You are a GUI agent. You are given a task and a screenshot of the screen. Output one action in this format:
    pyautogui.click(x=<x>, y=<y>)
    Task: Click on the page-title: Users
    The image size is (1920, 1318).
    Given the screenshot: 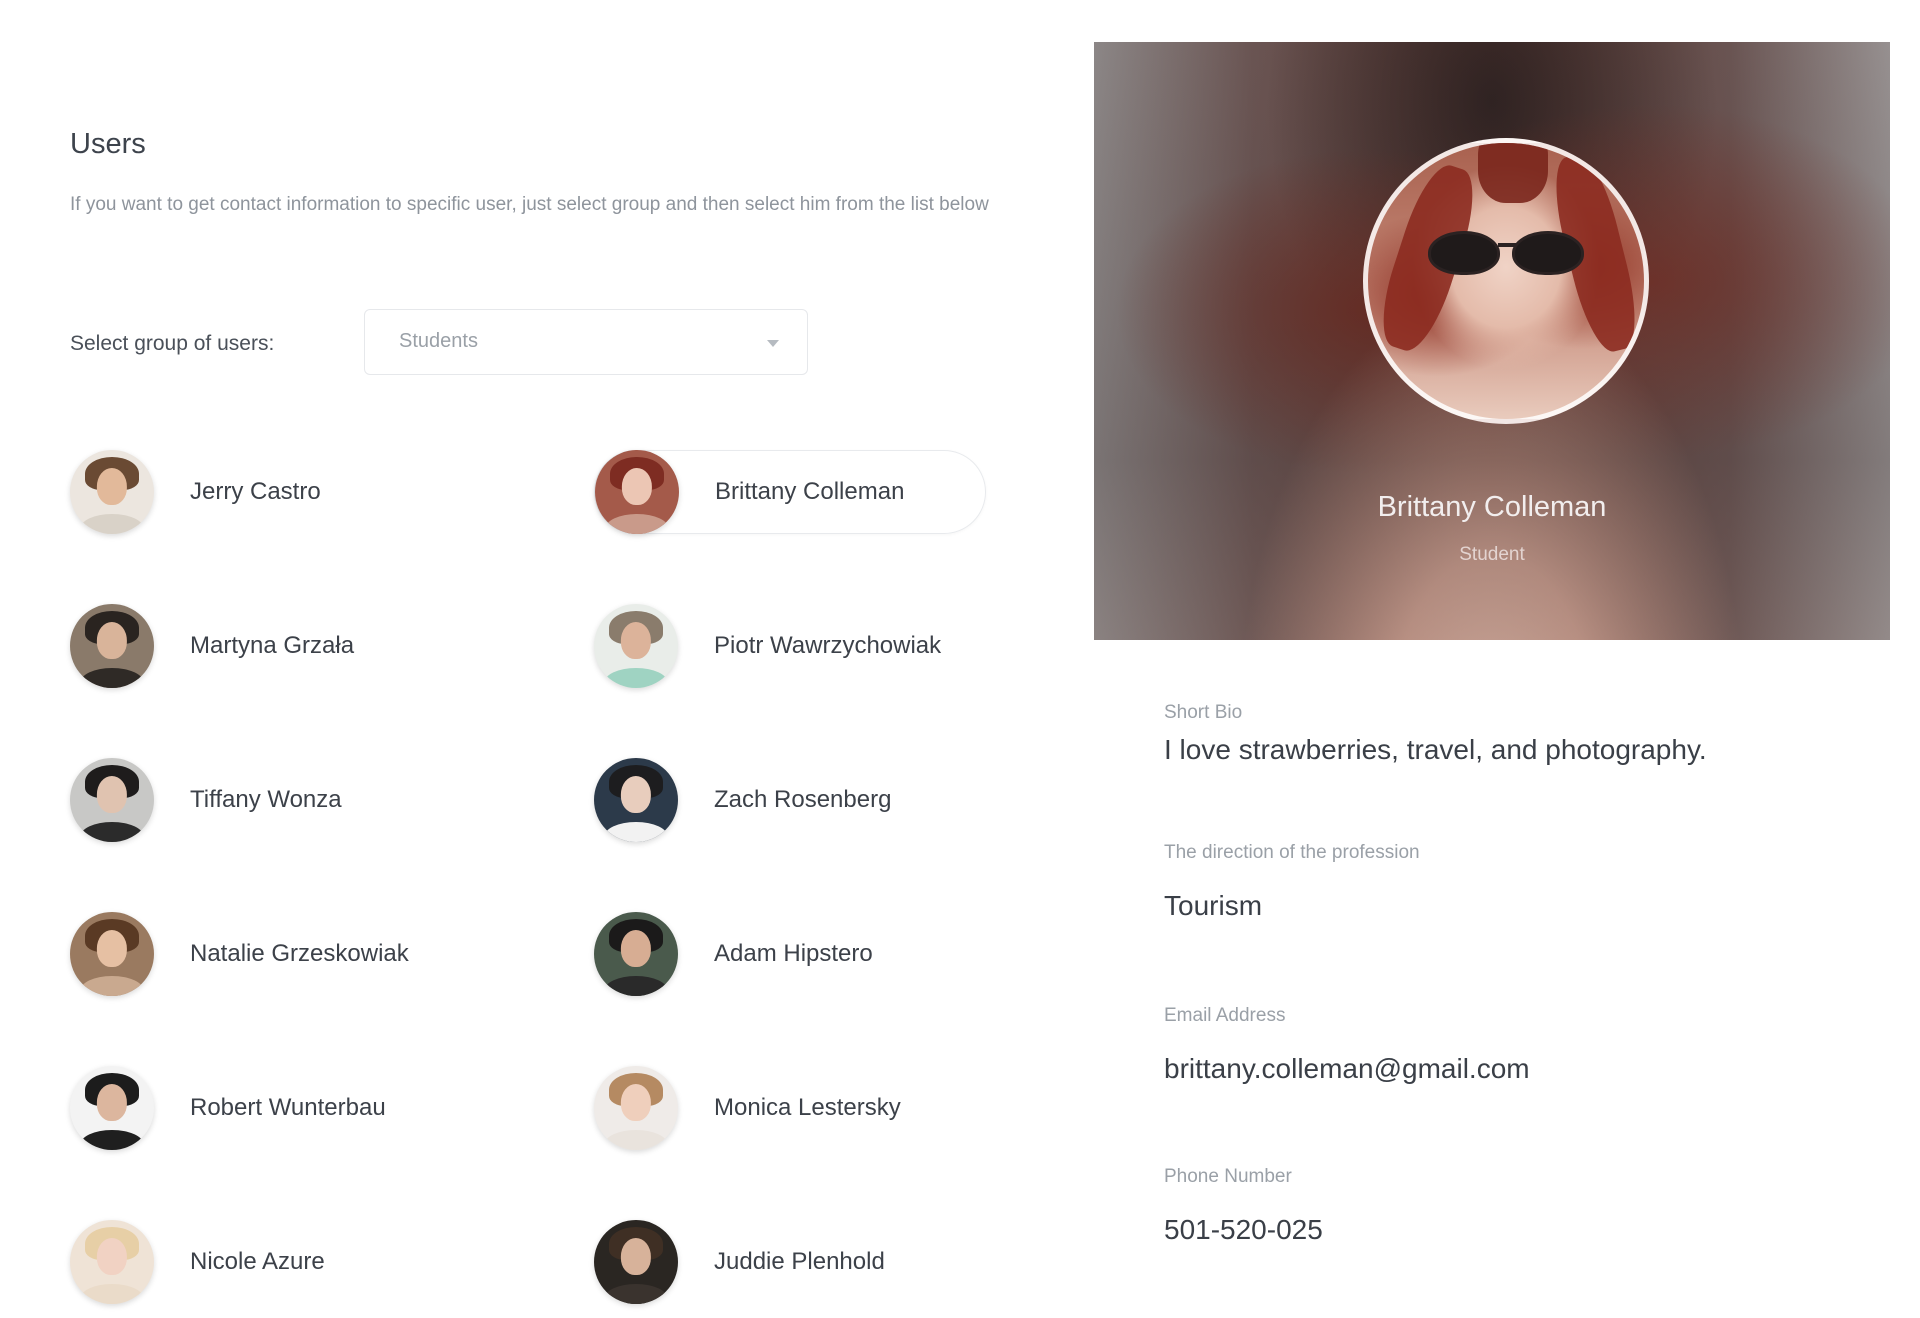 What is the action you would take?
    pyautogui.click(x=108, y=144)
    